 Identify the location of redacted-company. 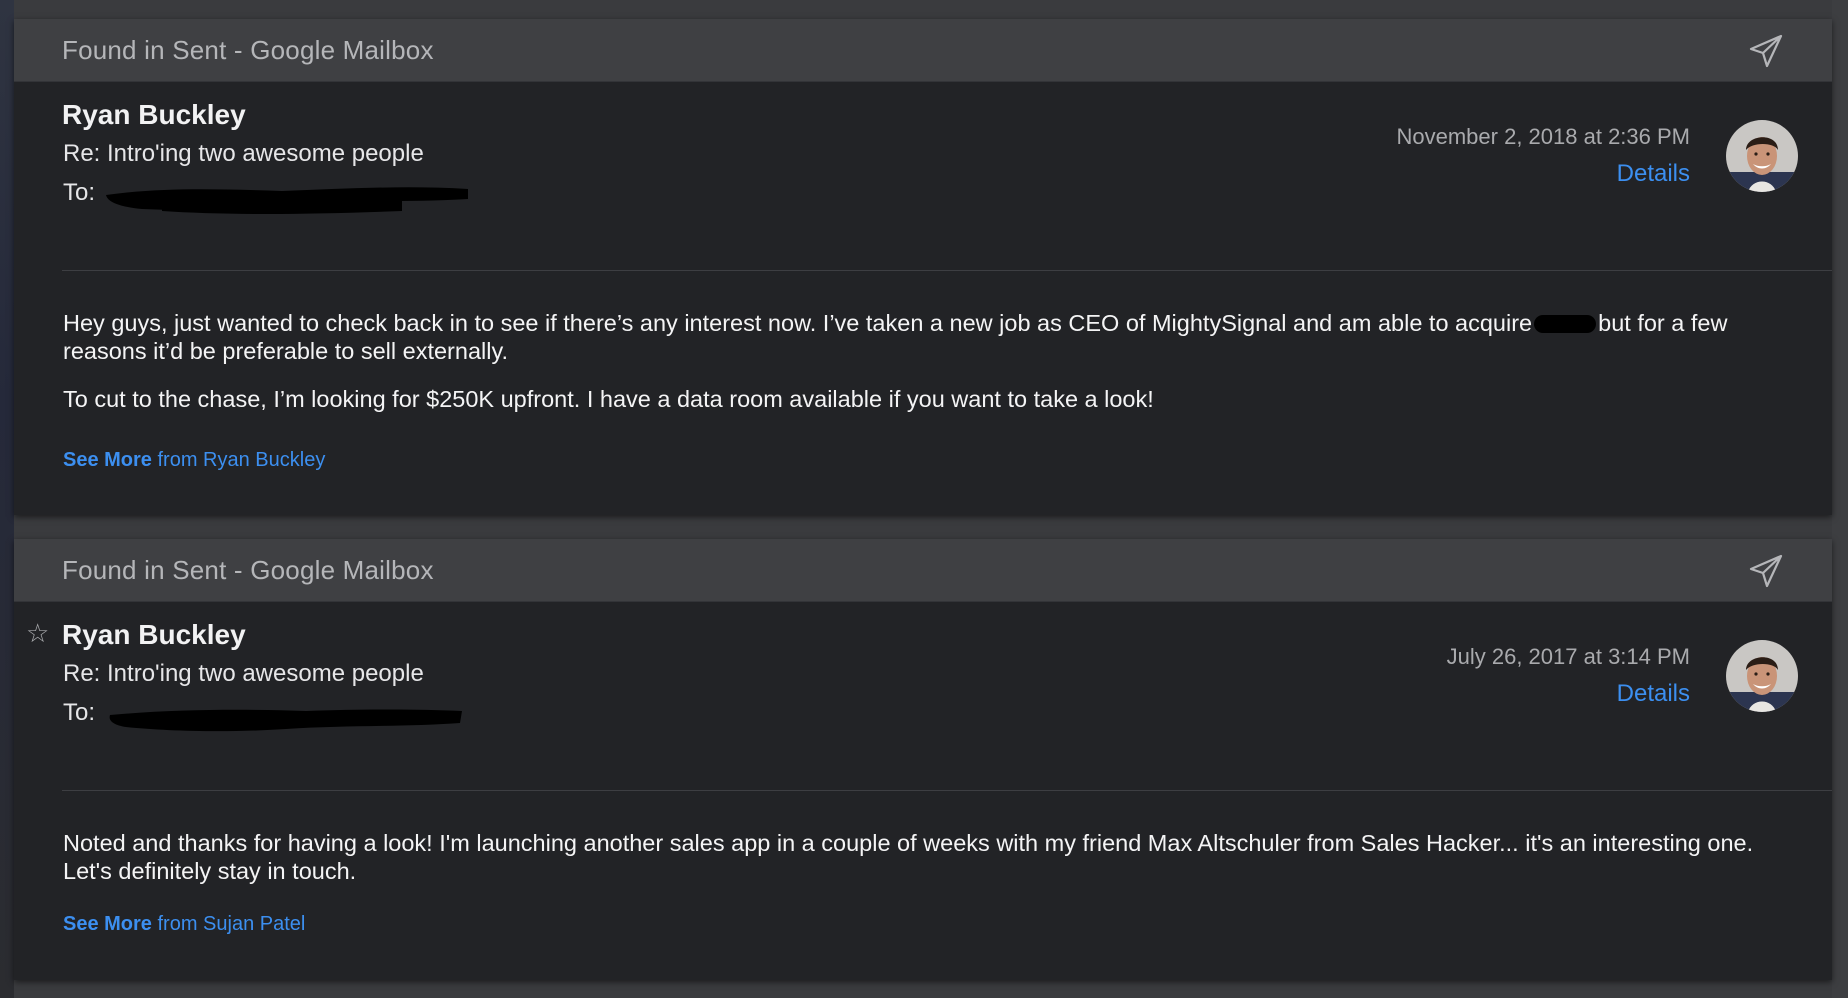
(1565, 324).